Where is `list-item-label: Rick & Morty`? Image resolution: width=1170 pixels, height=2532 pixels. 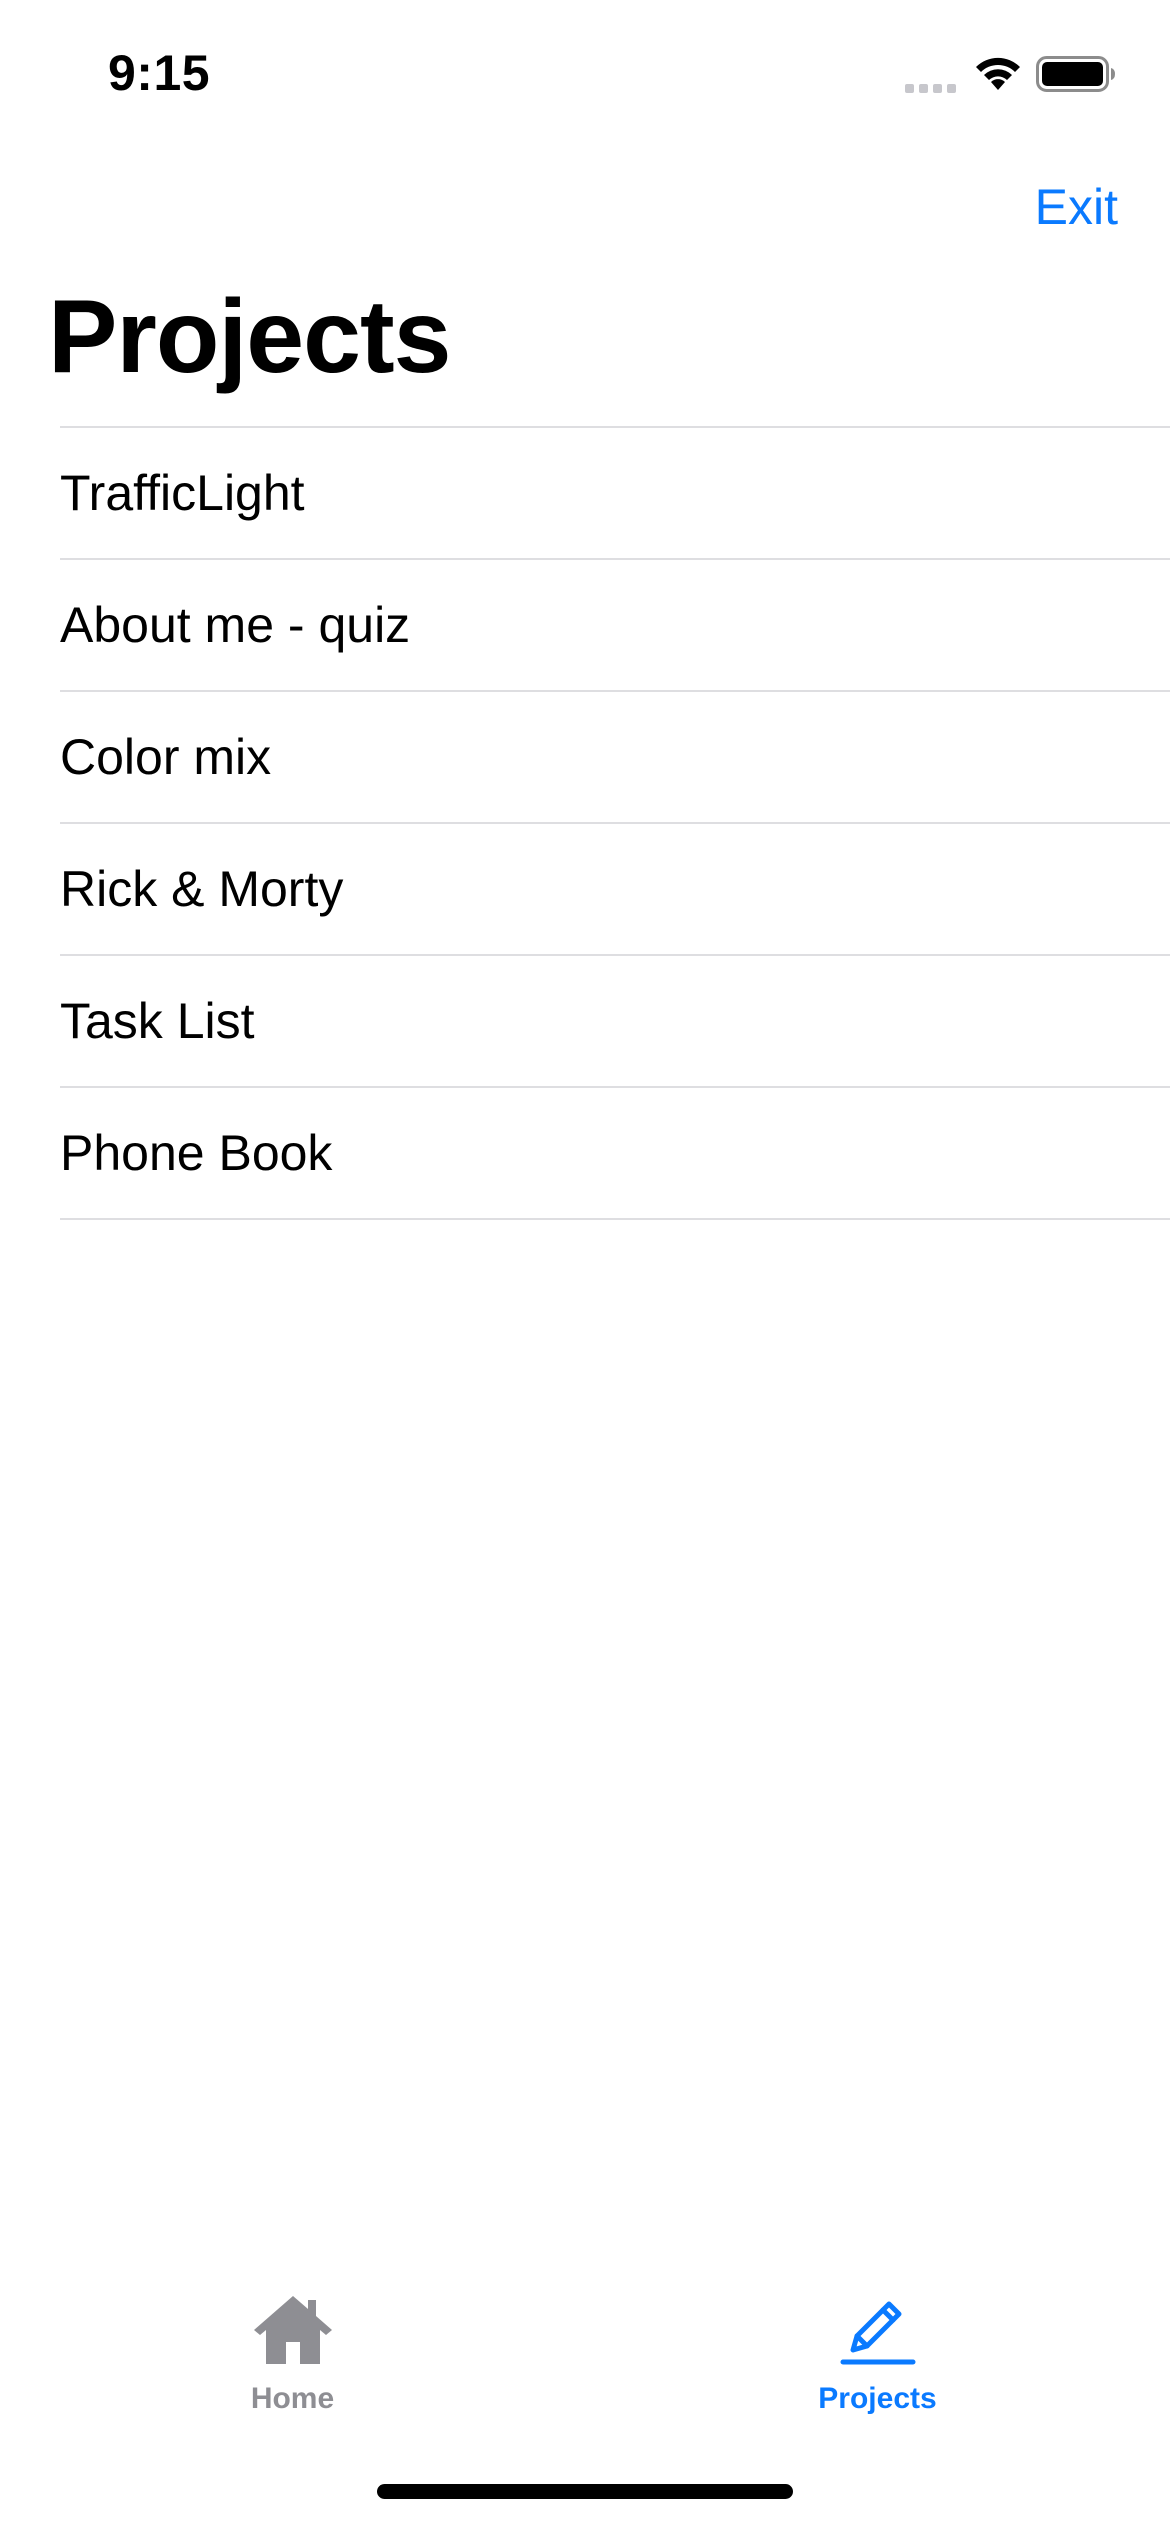 list-item-label: Rick & Morty is located at coordinates (202, 889).